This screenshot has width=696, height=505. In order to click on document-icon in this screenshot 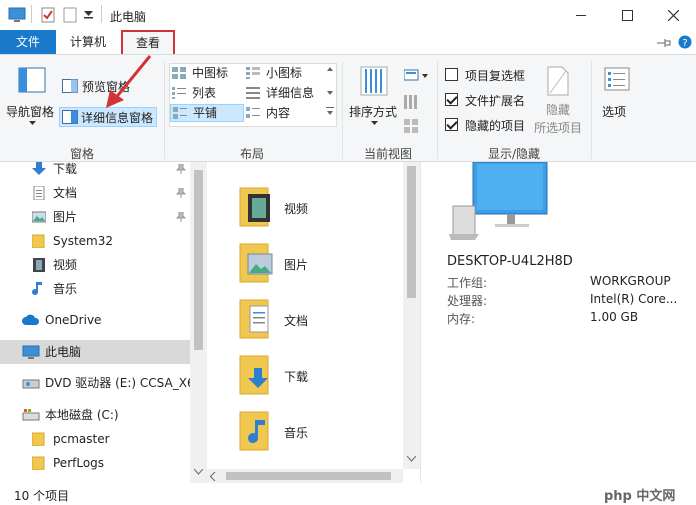, I will do `click(39, 193)`.